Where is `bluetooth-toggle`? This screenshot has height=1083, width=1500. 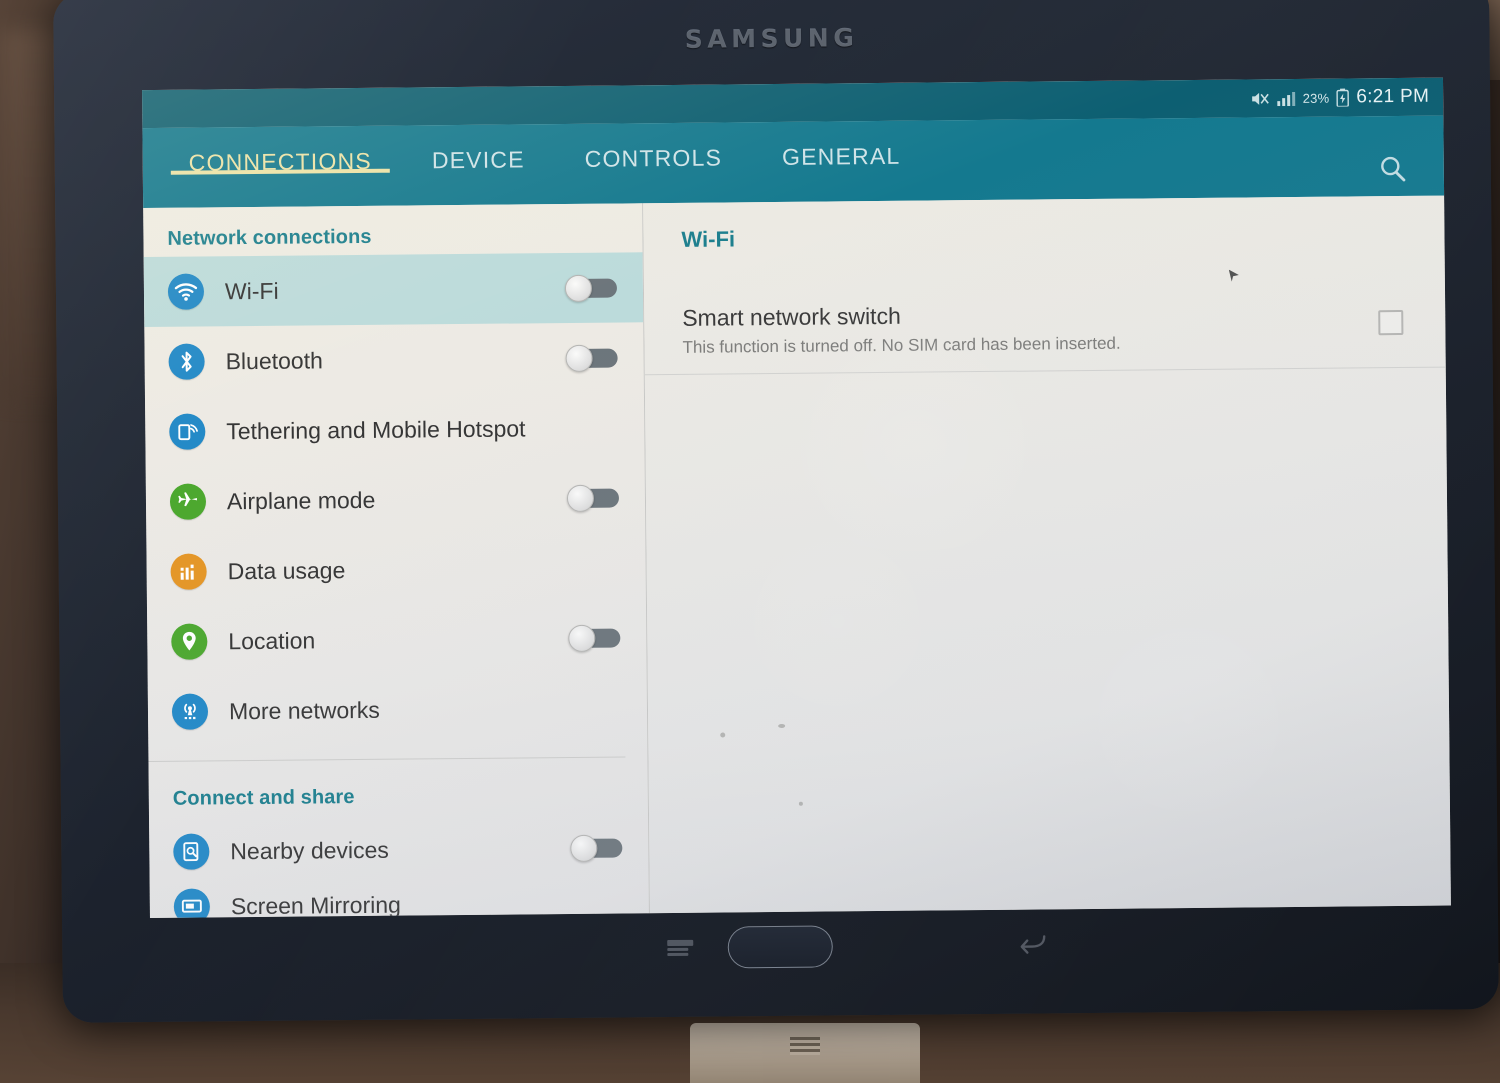 bluetooth-toggle is located at coordinates (591, 358).